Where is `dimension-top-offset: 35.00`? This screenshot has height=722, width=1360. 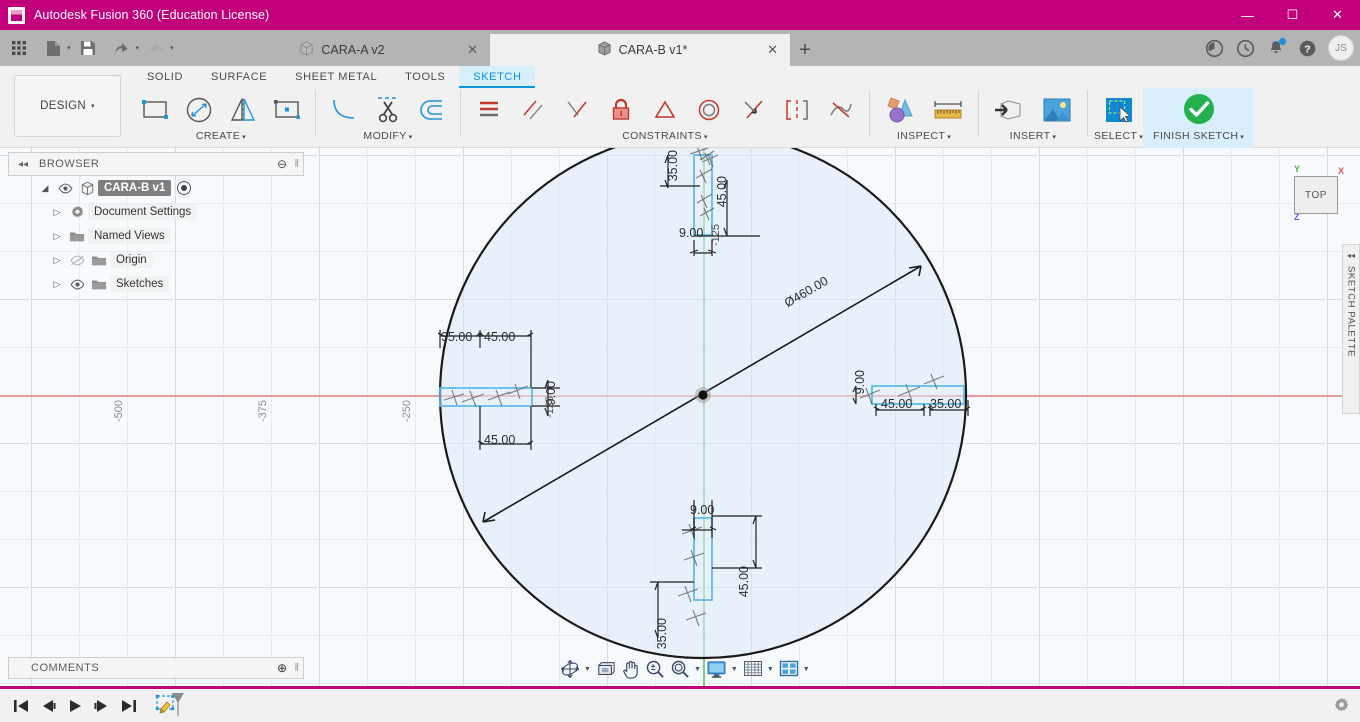 dimension-top-offset: 35.00 is located at coordinates (673, 165).